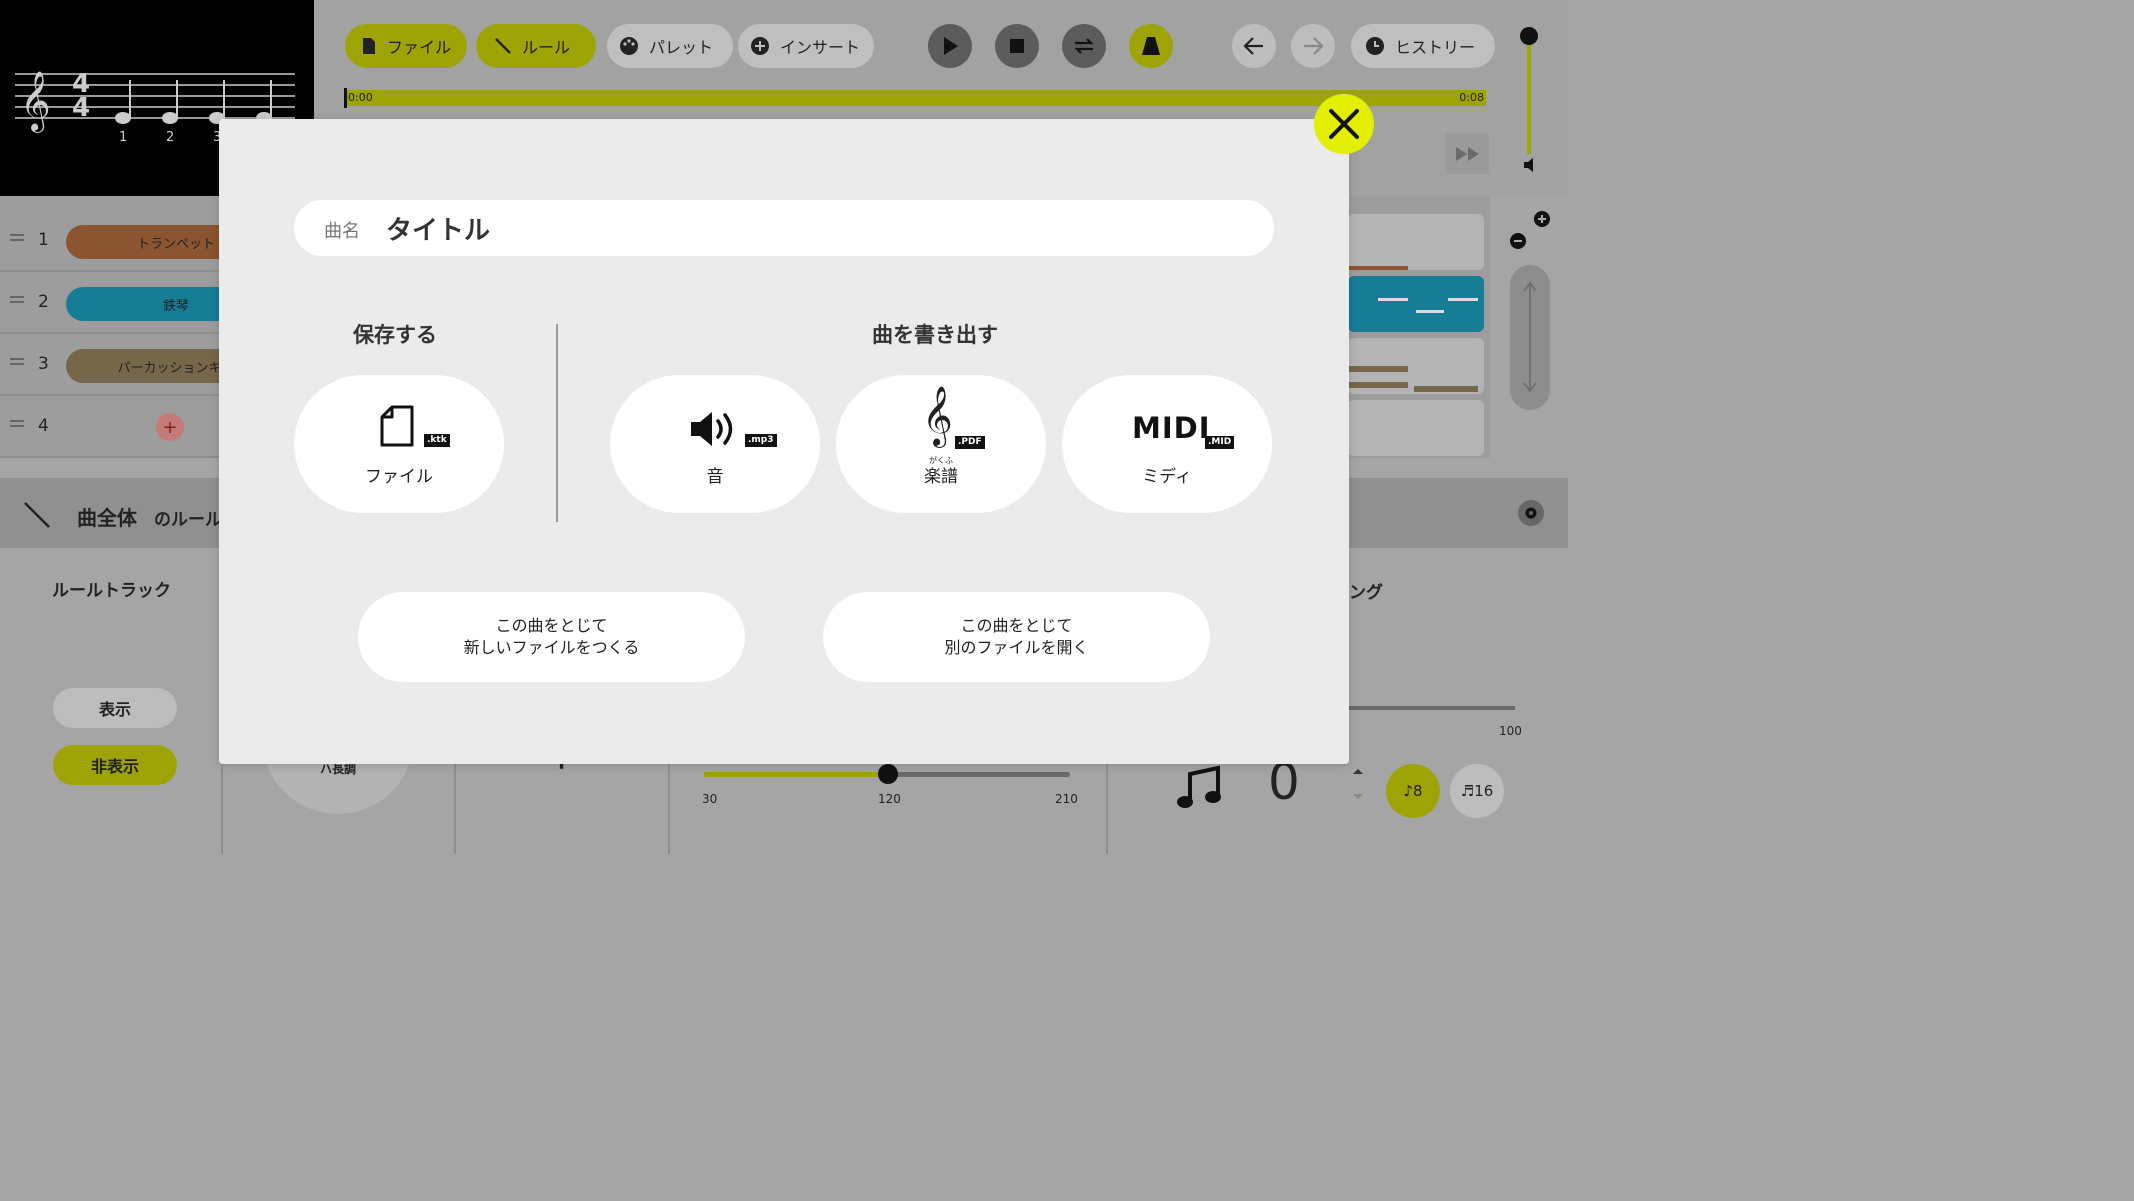  I want to click on sixteenth-note-button: ♬ 16, so click(1477, 791).